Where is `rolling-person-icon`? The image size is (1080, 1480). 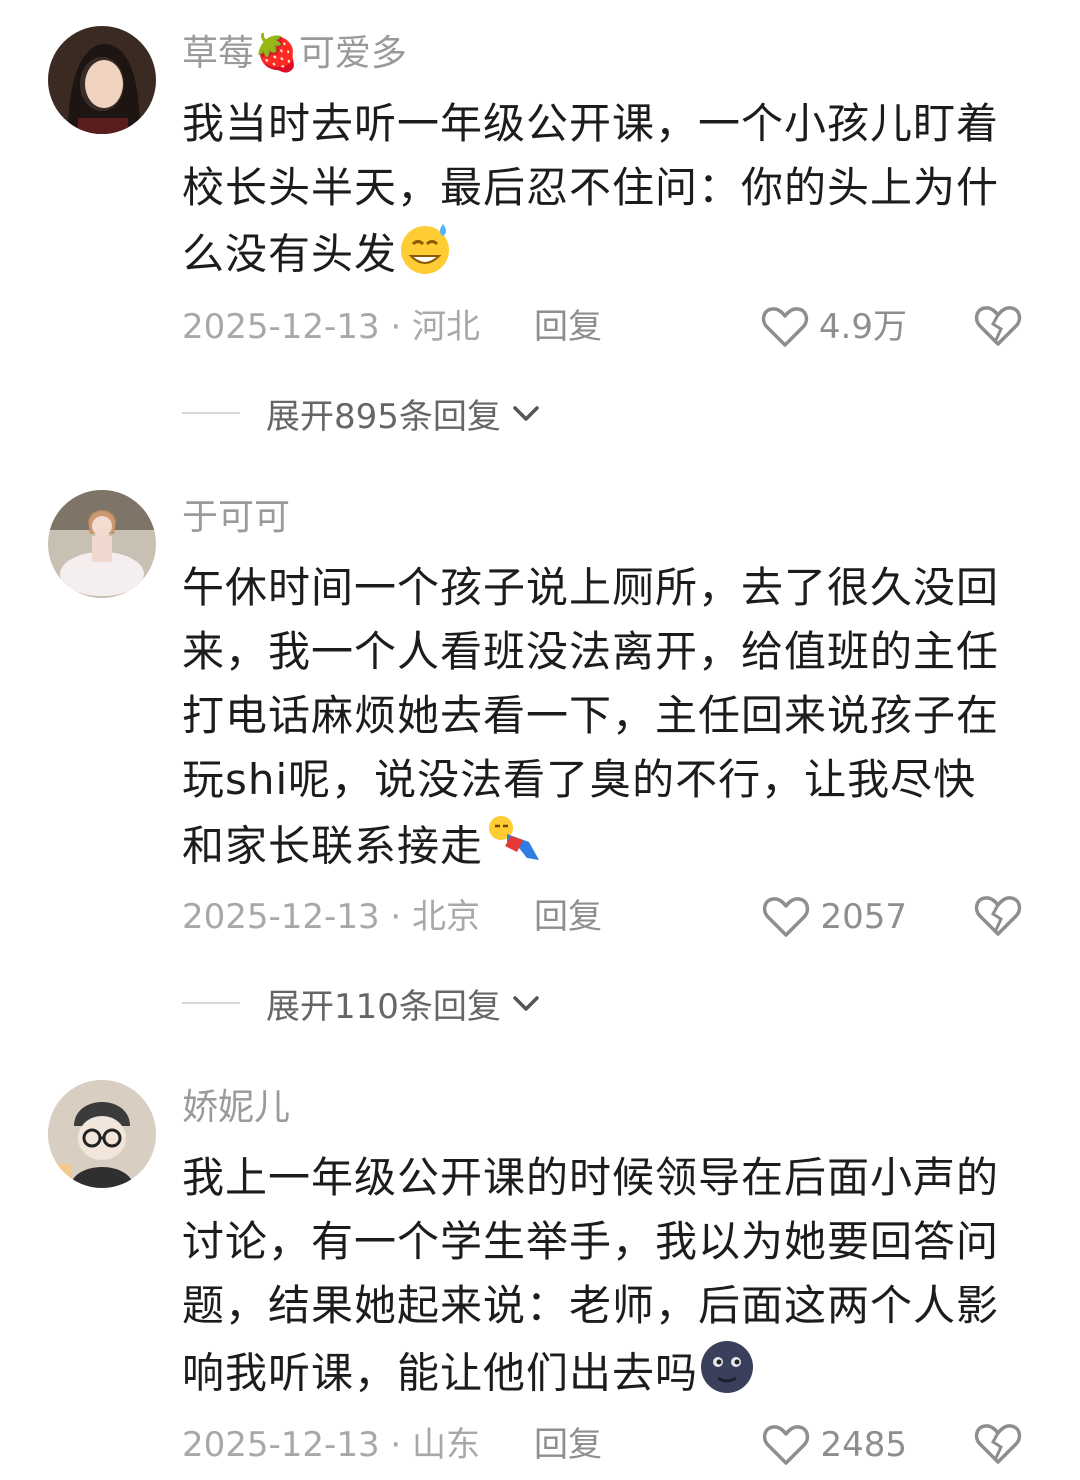
rolling-person-icon is located at coordinates (514, 849).